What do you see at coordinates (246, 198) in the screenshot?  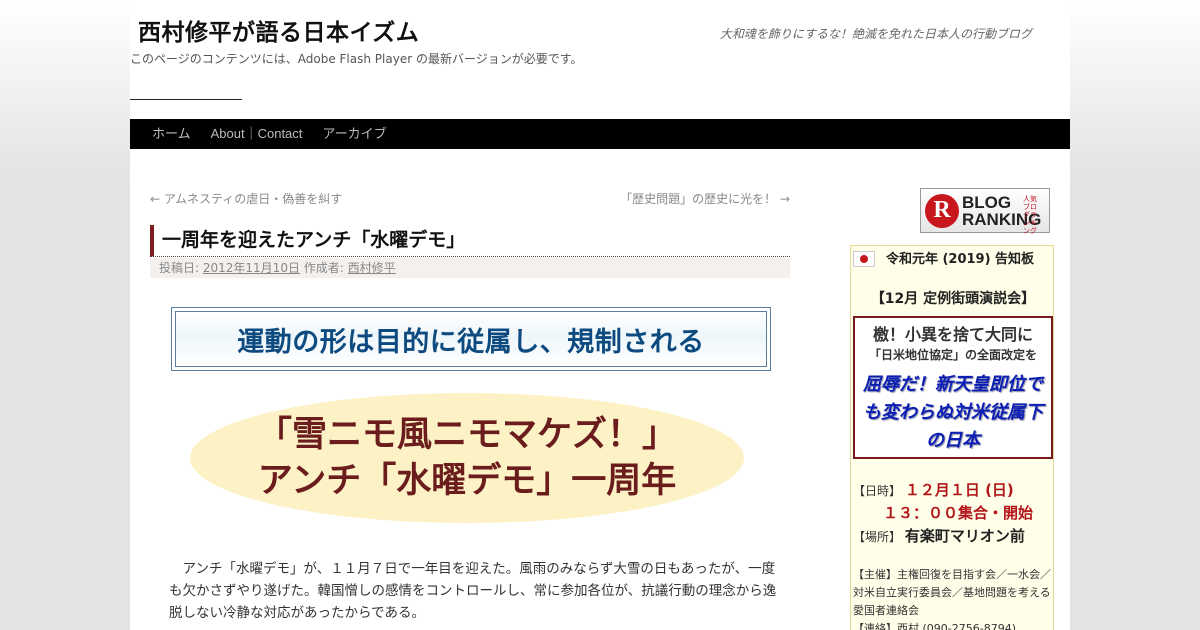 I see `previous-post-link: ← アムネスティの虐日・偽善を糾す` at bounding box center [246, 198].